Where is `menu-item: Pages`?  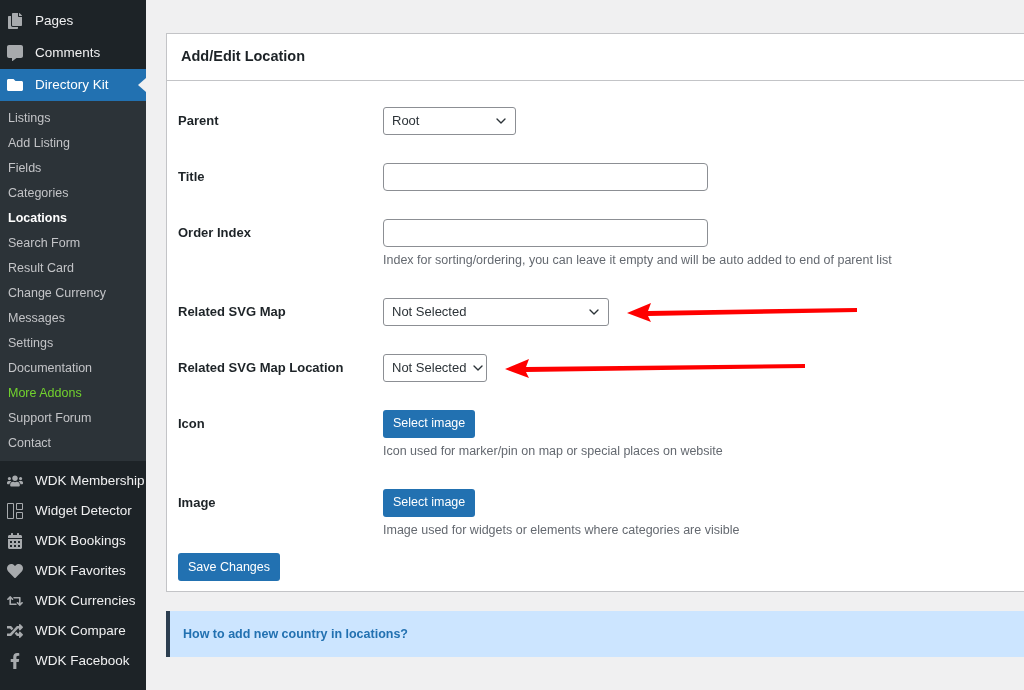
menu-item: Pages is located at coordinates (73, 21).